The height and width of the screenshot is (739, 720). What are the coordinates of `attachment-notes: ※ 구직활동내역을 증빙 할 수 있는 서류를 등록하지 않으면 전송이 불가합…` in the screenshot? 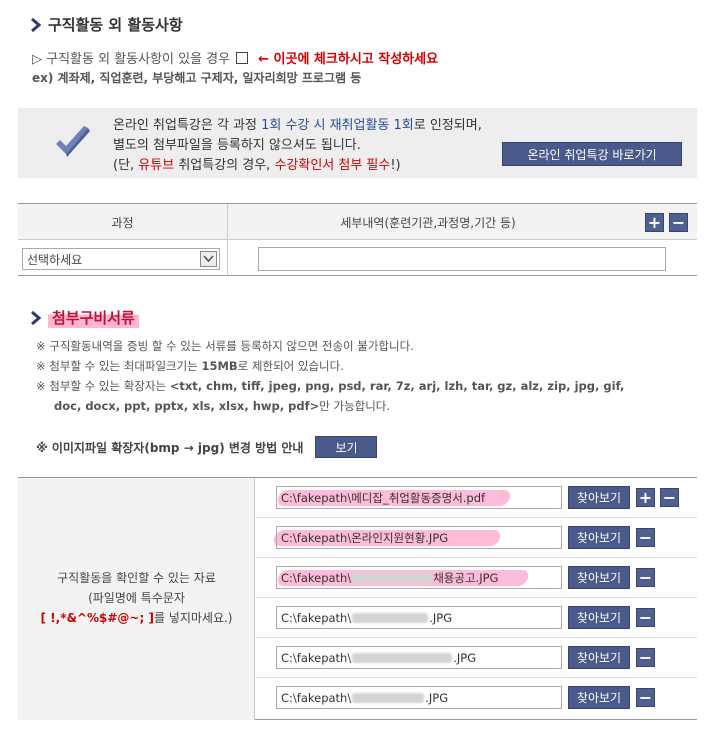 It's located at (330, 376).